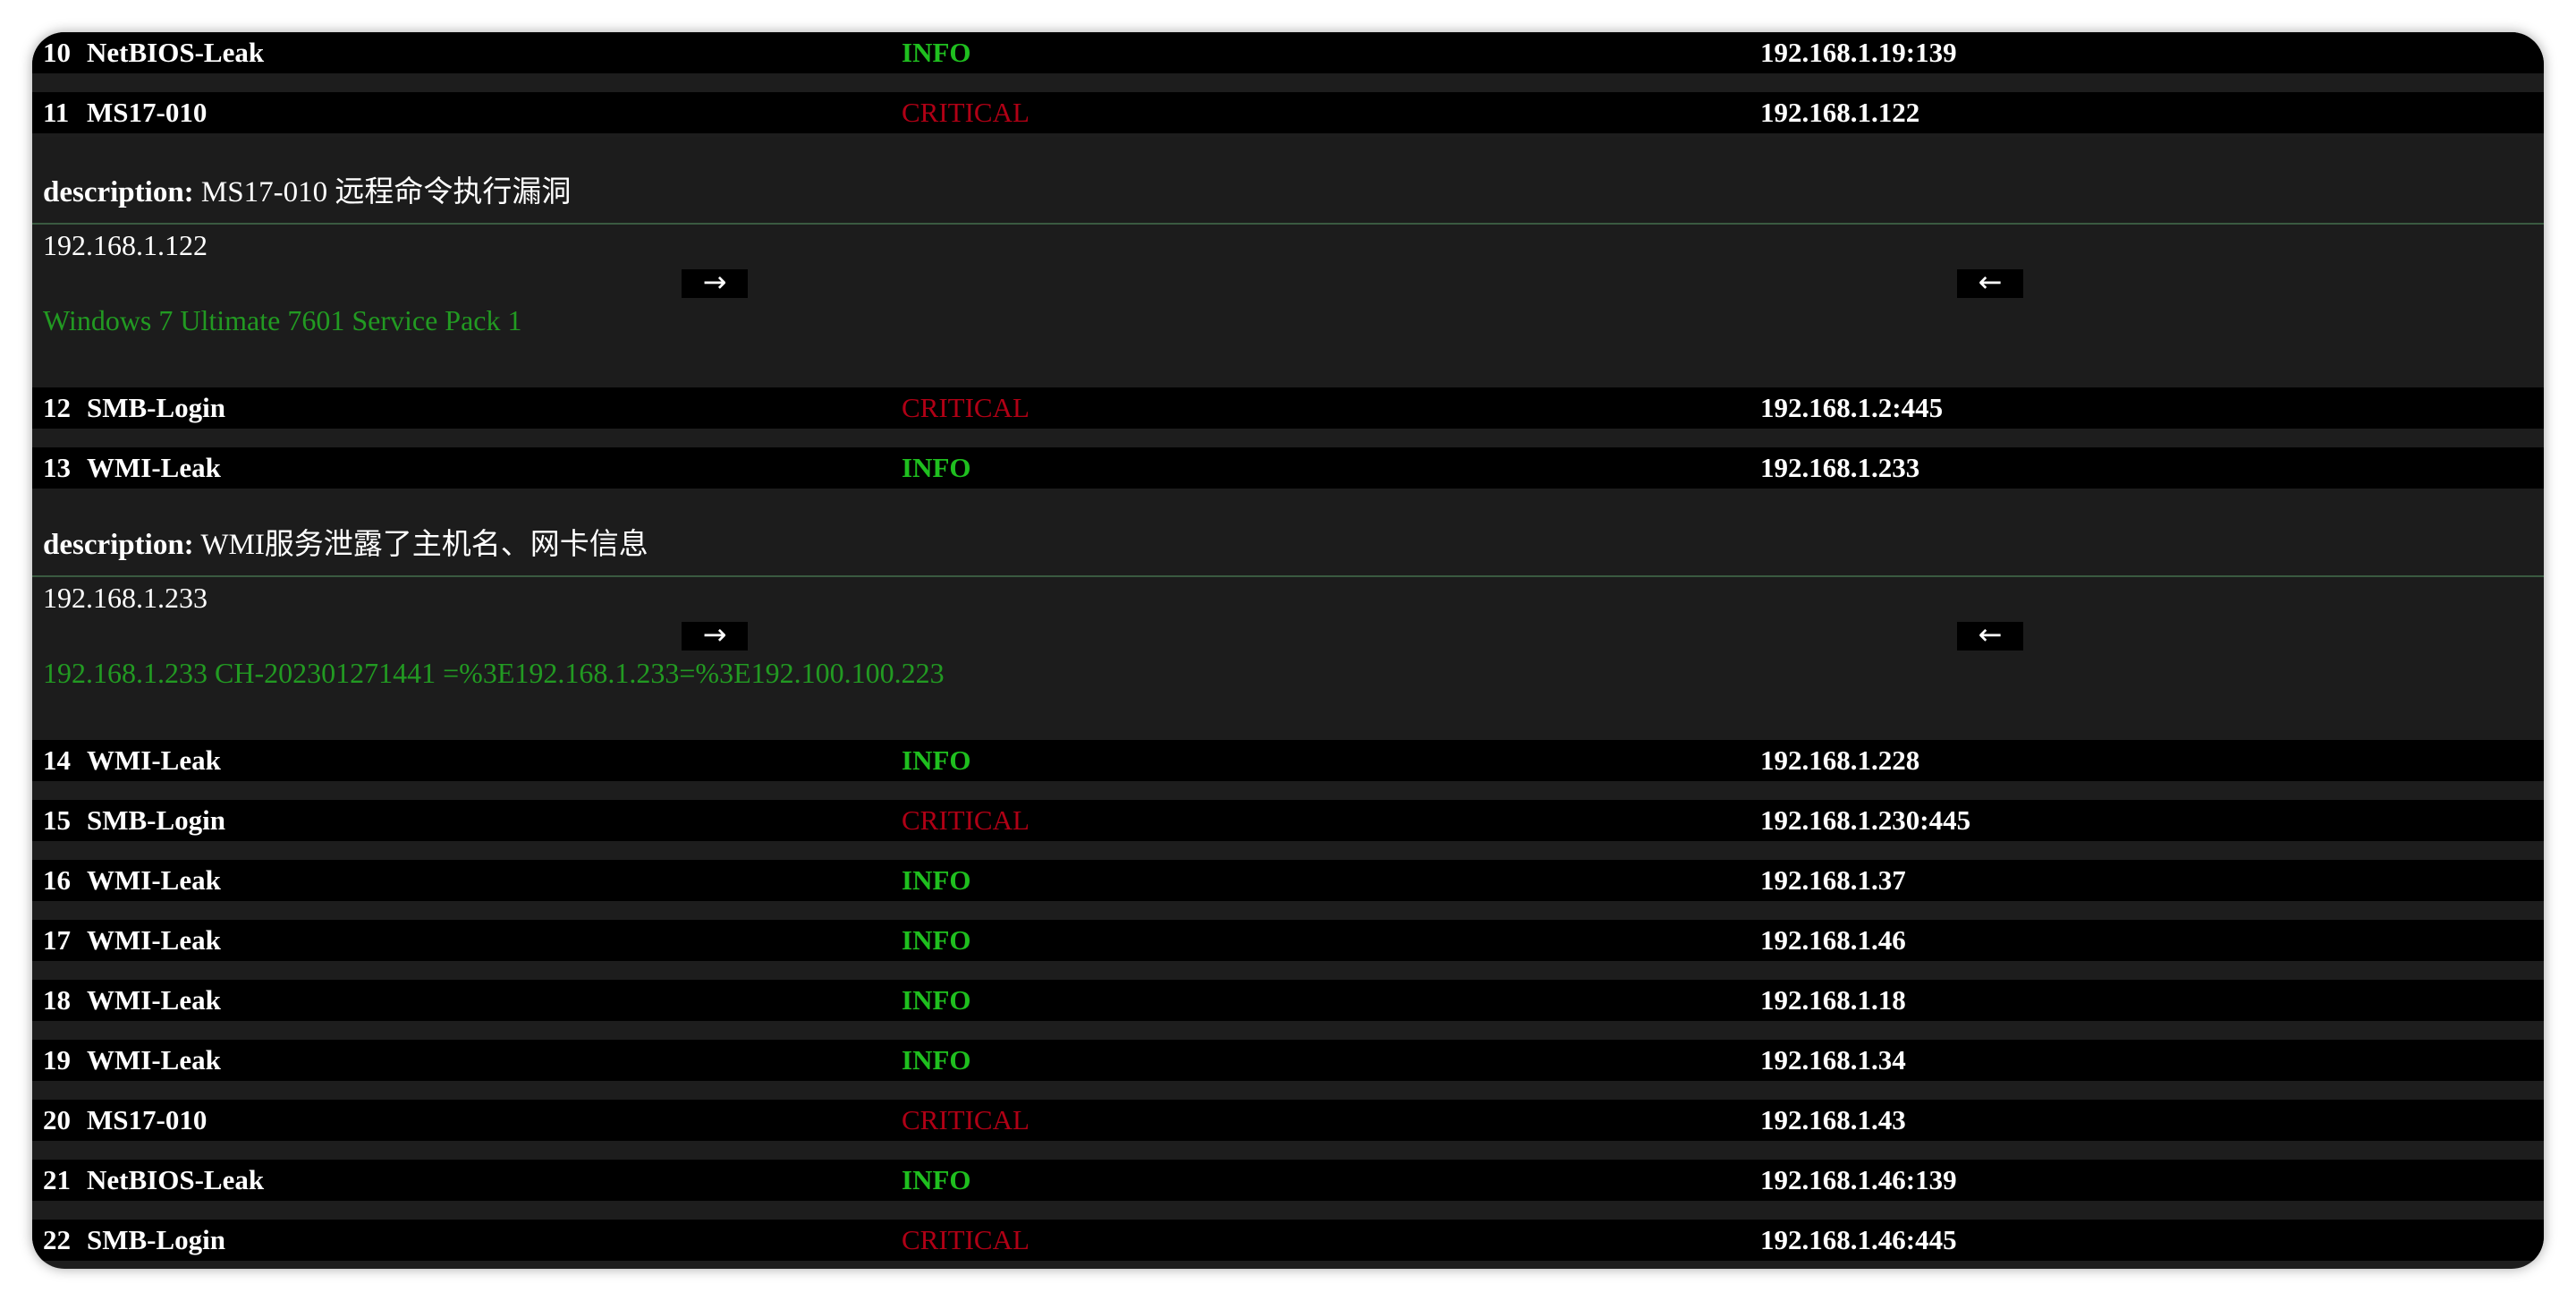  I want to click on vuln-target: 192.168.1.34, so click(1833, 1060).